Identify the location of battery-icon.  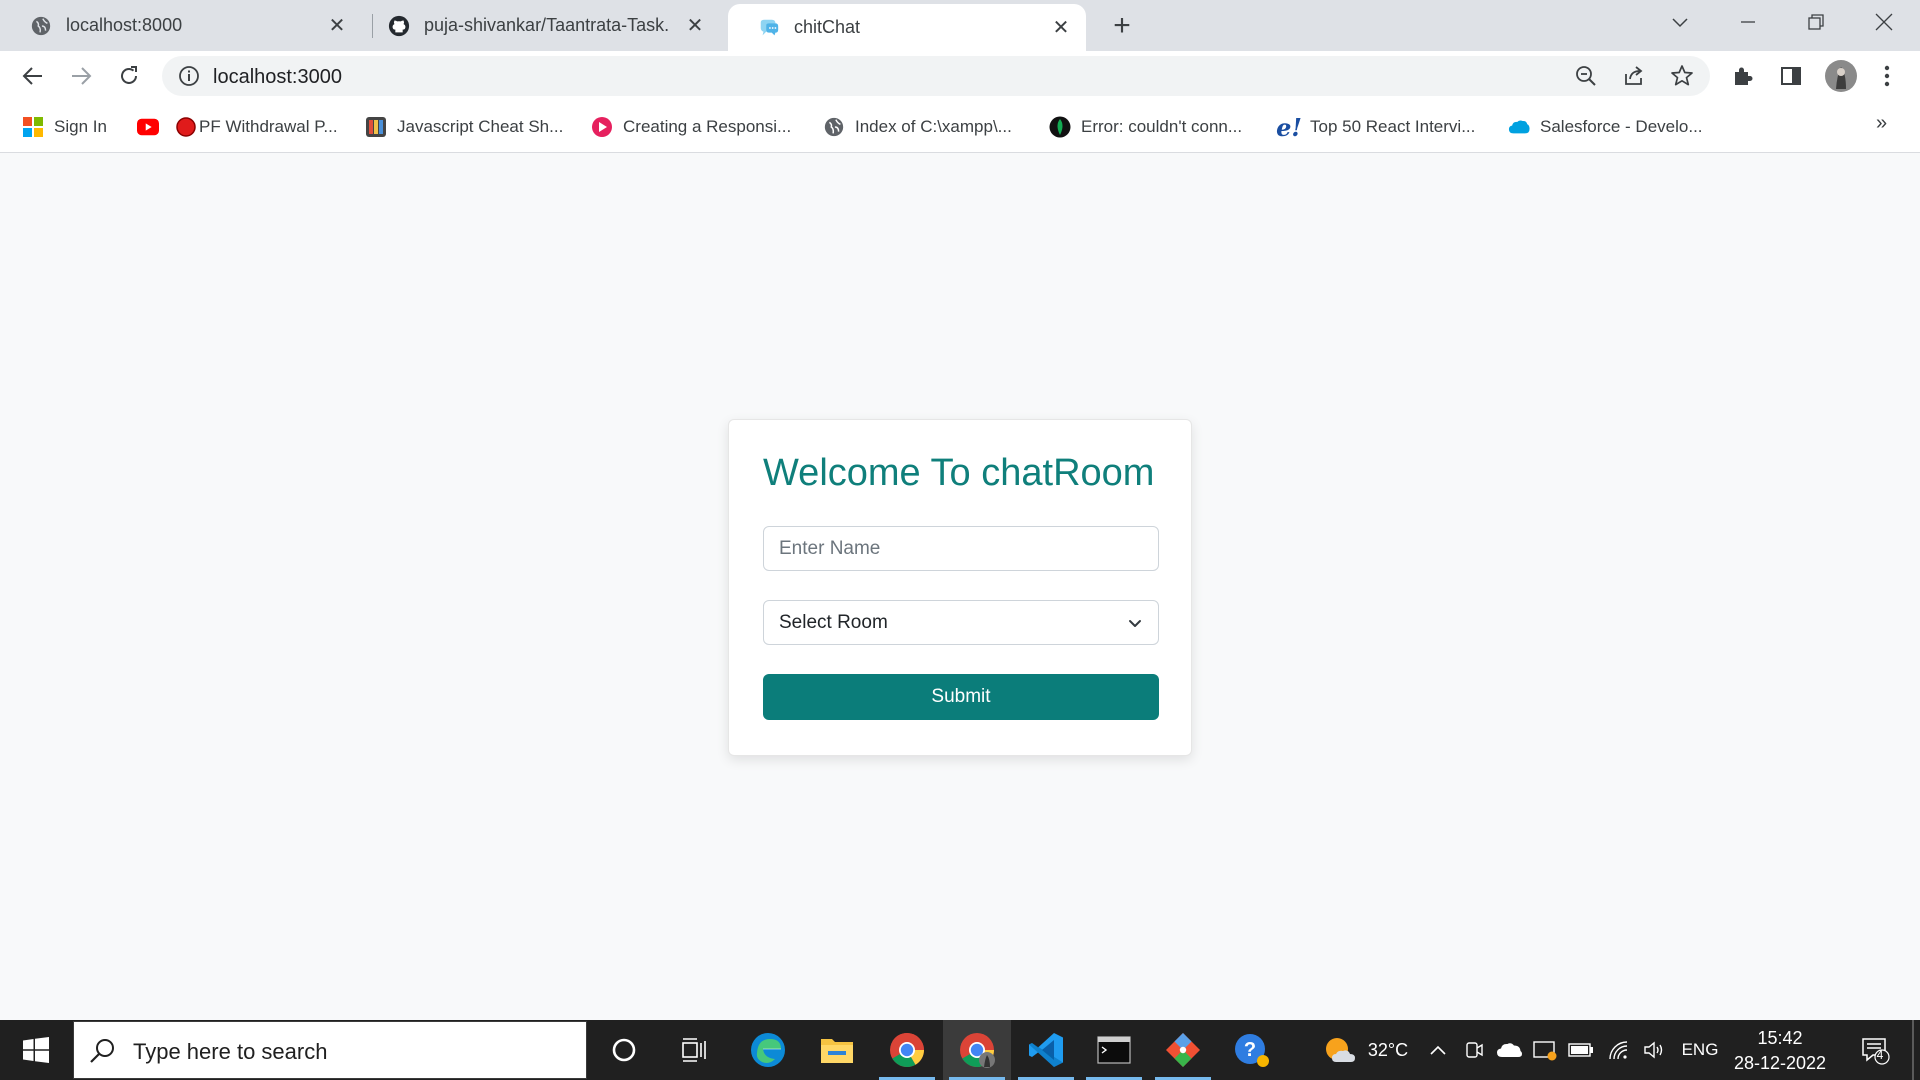
(1580, 1050).